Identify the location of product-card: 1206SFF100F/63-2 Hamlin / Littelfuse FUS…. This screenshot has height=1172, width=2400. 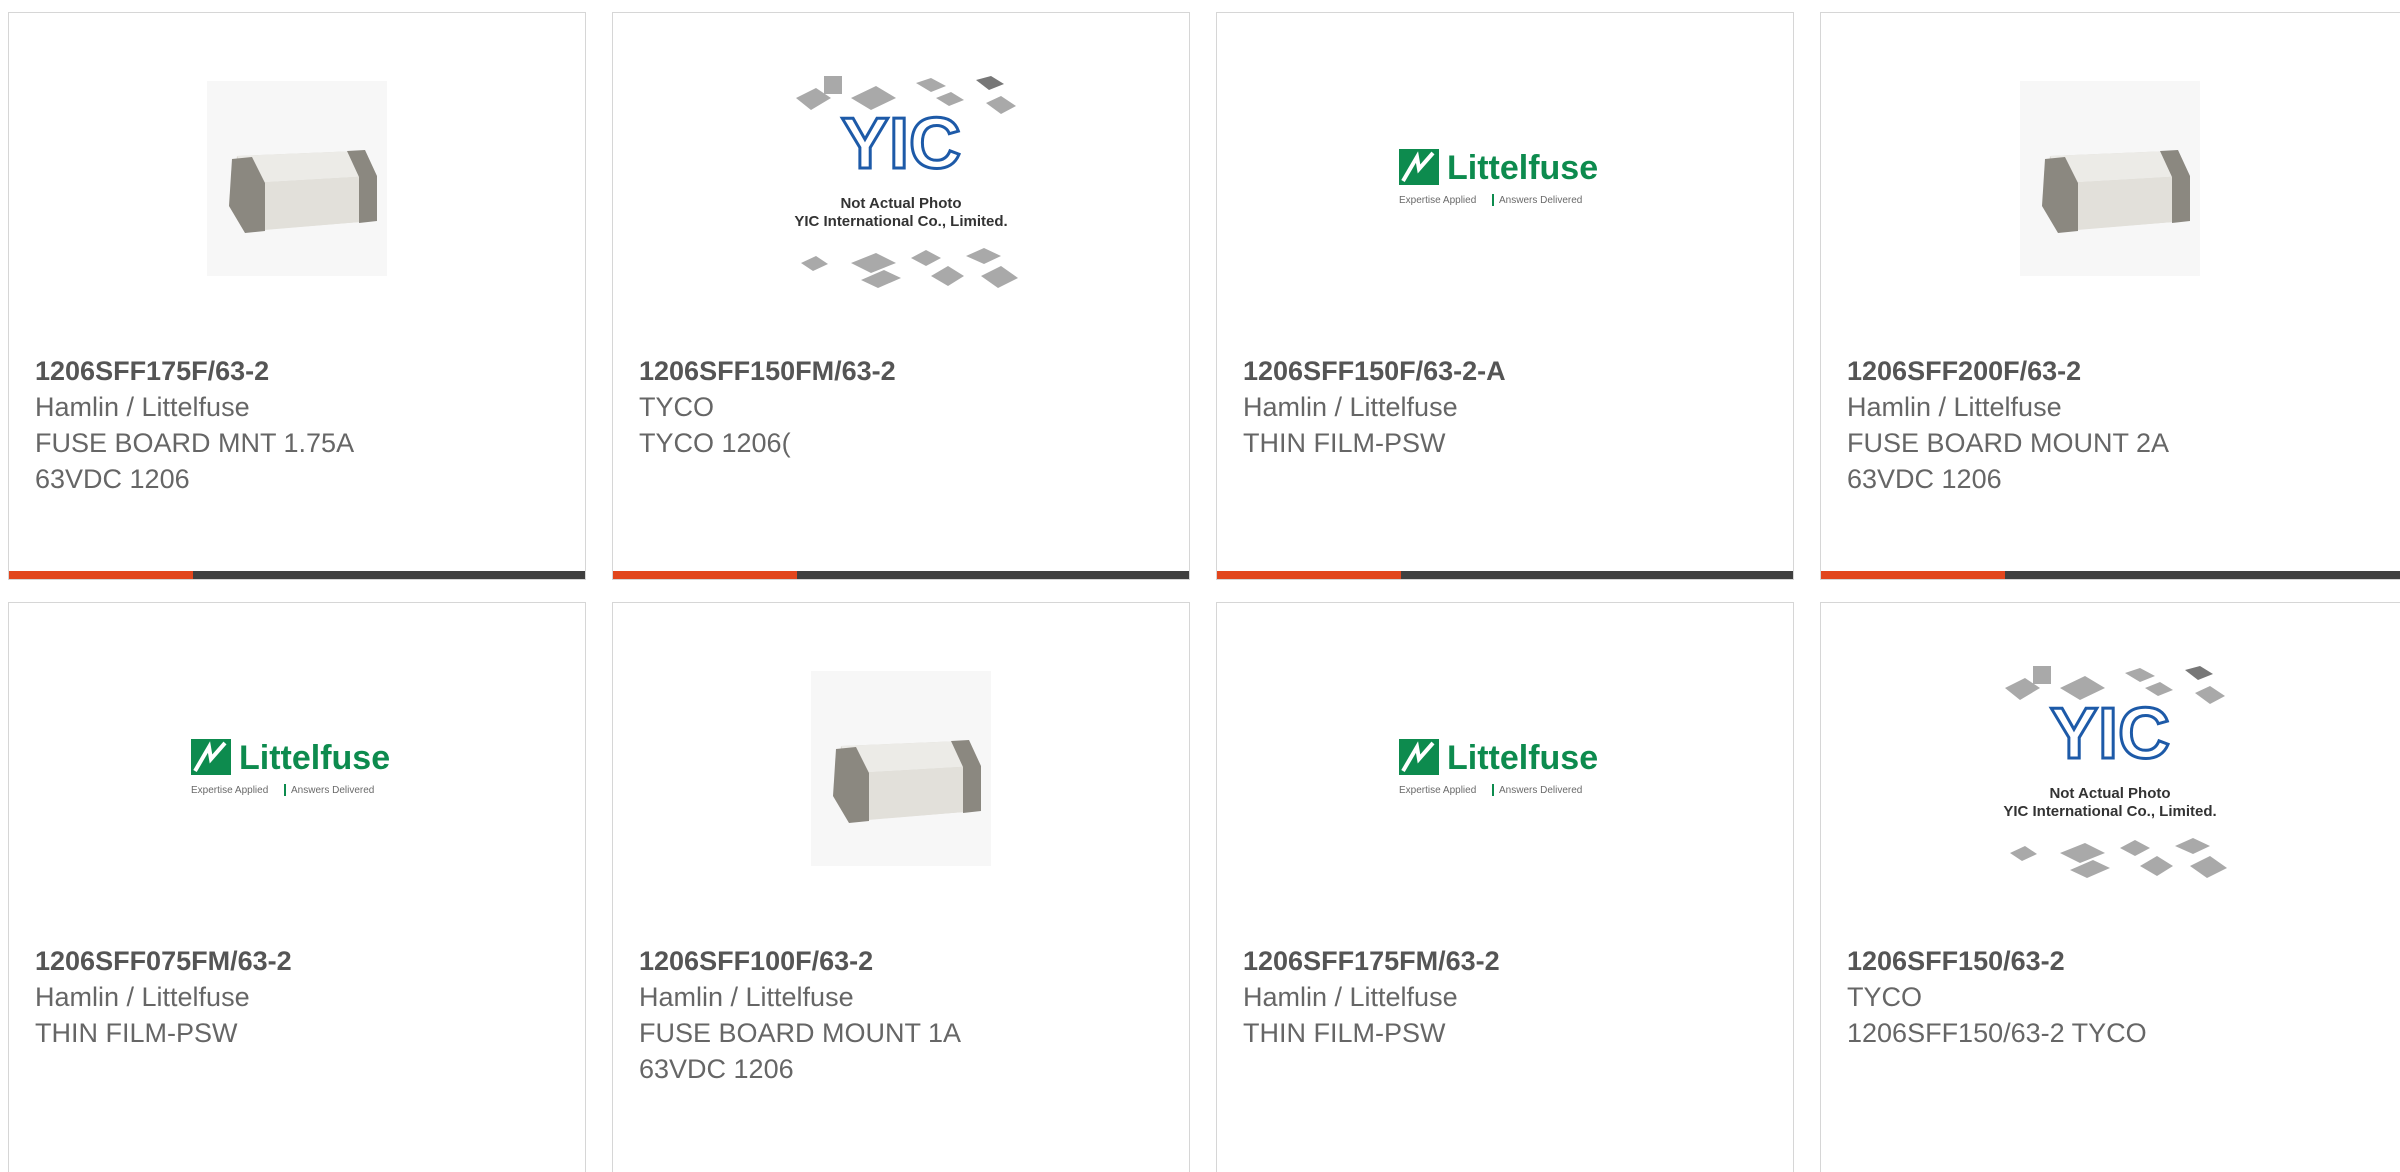
(901, 887).